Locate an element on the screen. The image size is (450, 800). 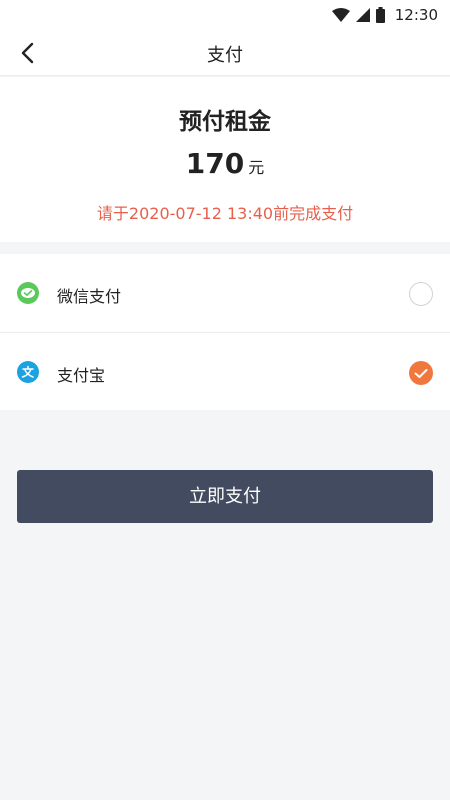
status-icons: 12:30 is located at coordinates (384, 15).